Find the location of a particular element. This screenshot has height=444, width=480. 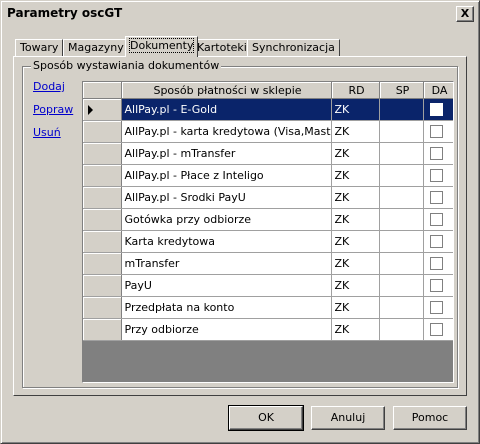

close-button: X is located at coordinates (465, 14).